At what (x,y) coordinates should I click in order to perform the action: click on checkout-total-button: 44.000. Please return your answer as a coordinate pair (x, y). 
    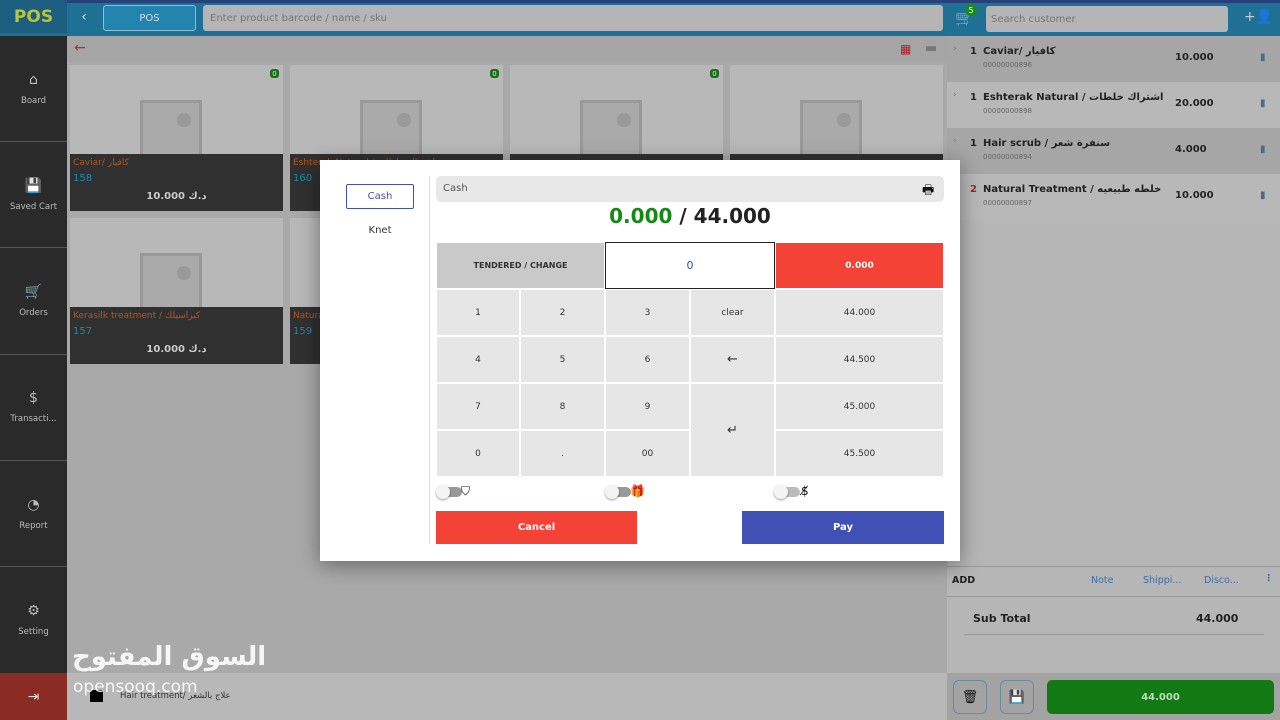
    Looking at the image, I should click on (1160, 697).